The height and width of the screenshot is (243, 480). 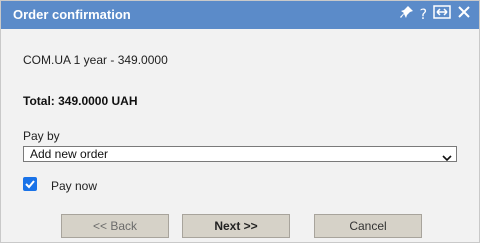 What do you see at coordinates (72, 14) in the screenshot?
I see `dialog-title: Order confirmation` at bounding box center [72, 14].